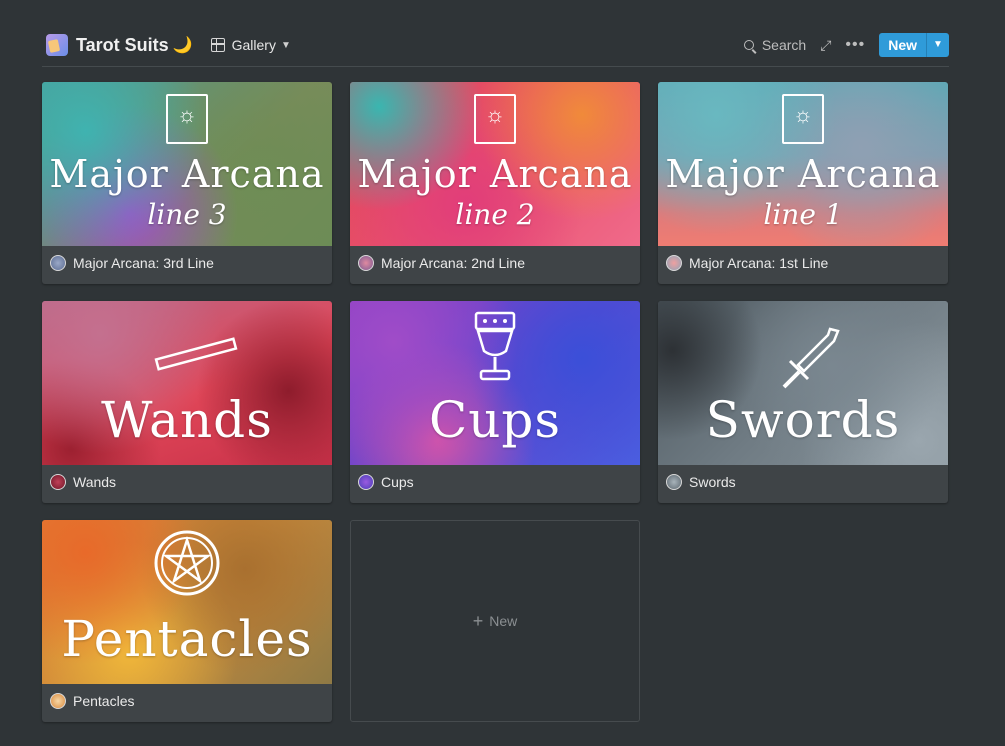  I want to click on new-button: New, so click(902, 45).